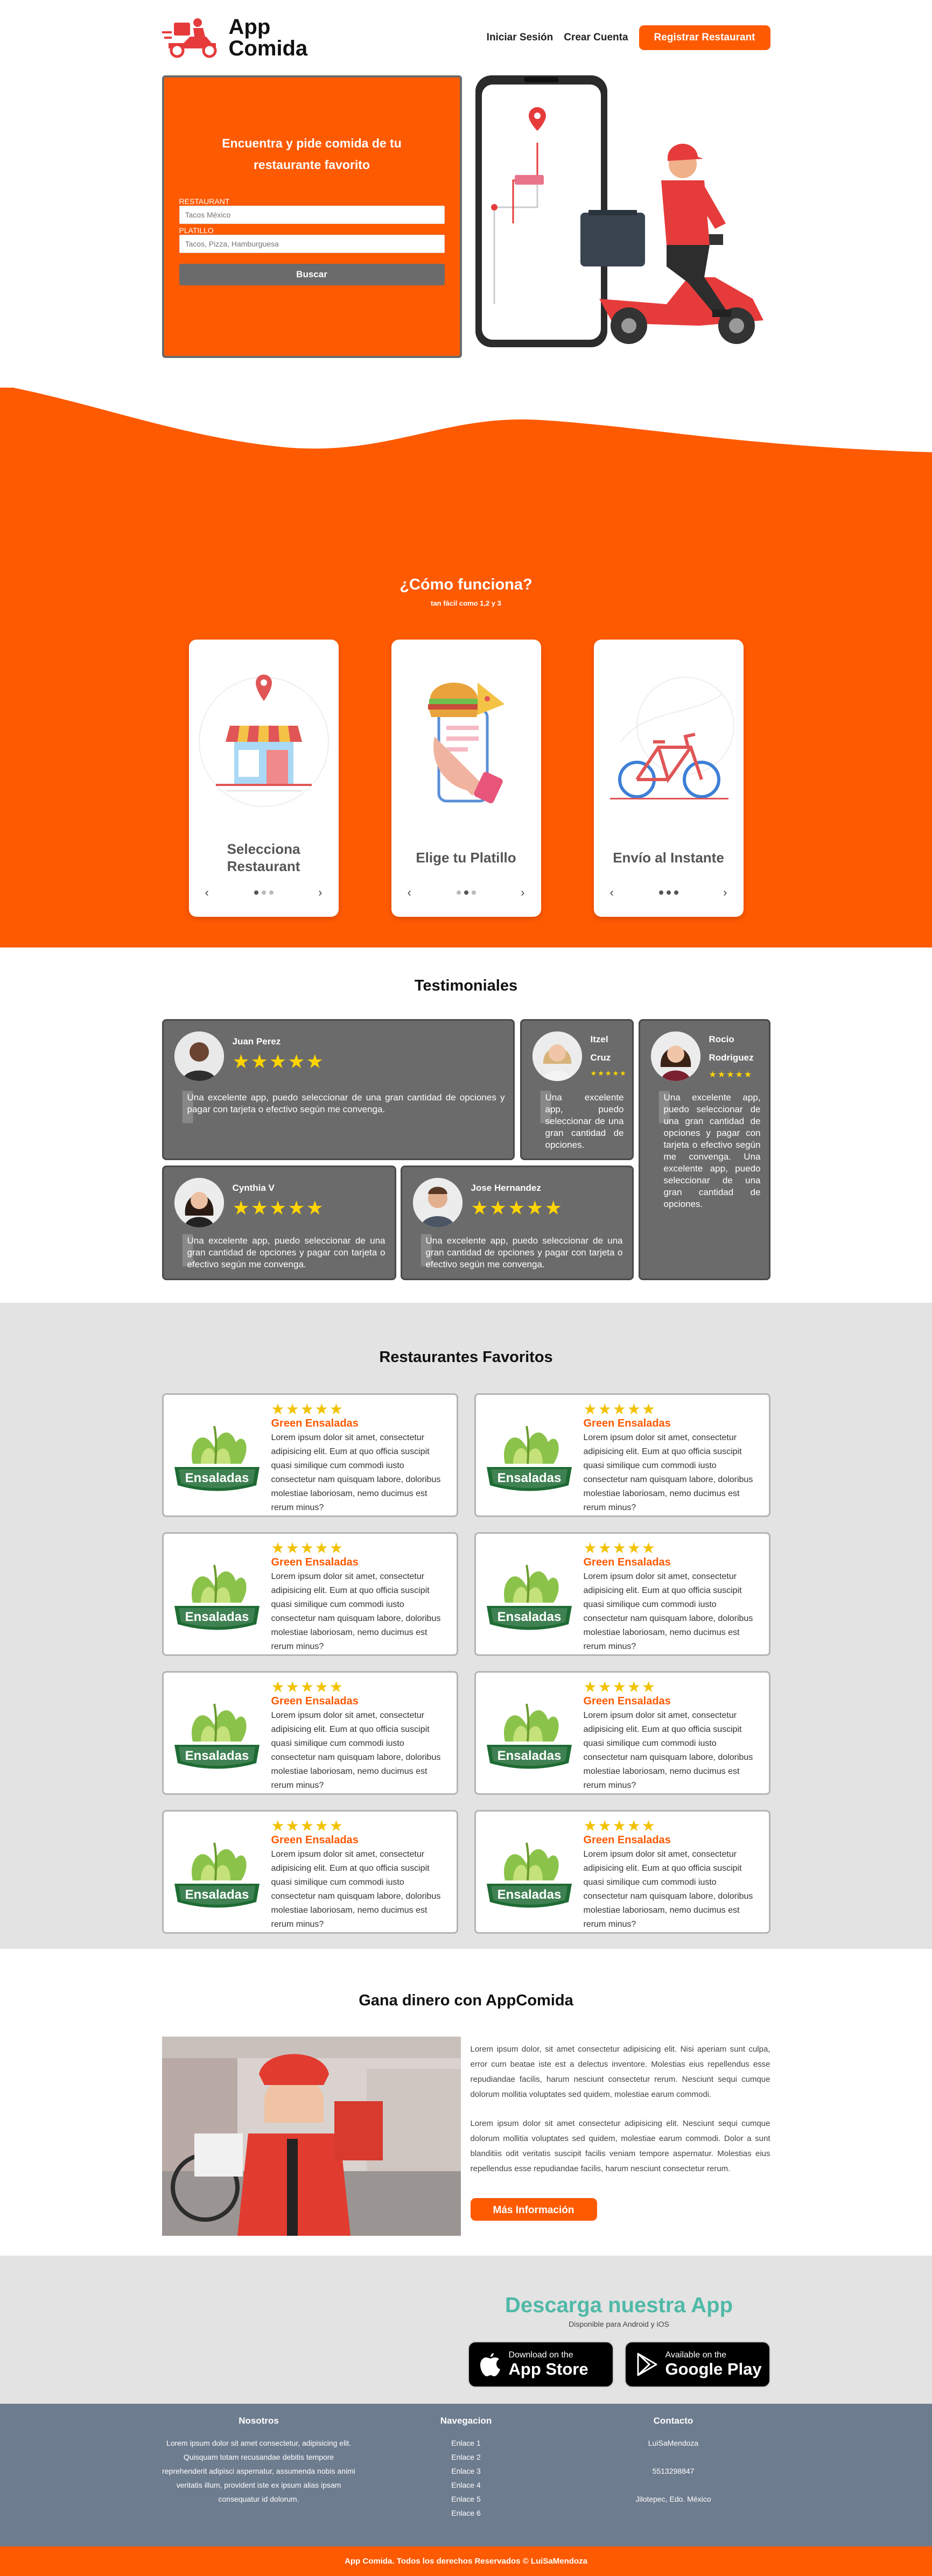  I want to click on step-card-restaurant: Selecciona Restaurant ‹ ›, so click(263, 778).